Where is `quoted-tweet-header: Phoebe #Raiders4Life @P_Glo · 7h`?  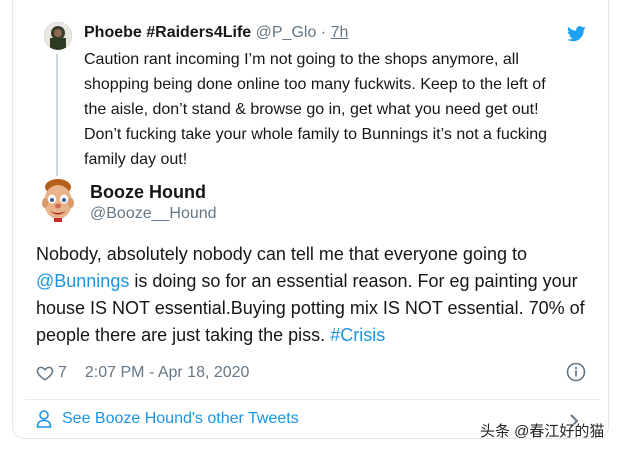 quoted-tweet-header: Phoebe #Raiders4Life @P_Glo · 7h is located at coordinates (216, 33).